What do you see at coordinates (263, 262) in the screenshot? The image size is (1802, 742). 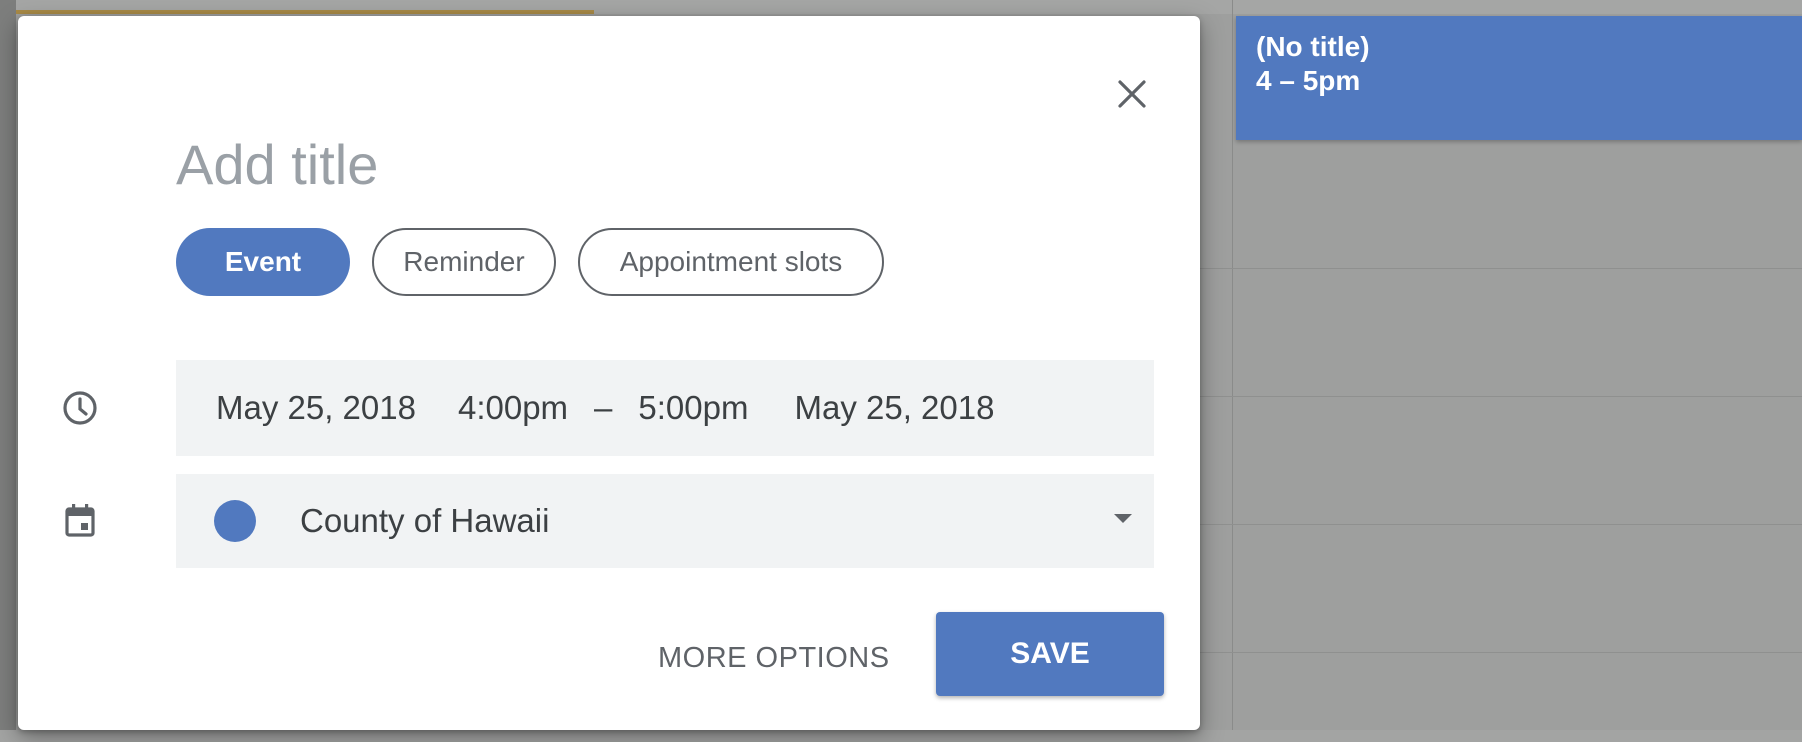 I see `tab-event: Event` at bounding box center [263, 262].